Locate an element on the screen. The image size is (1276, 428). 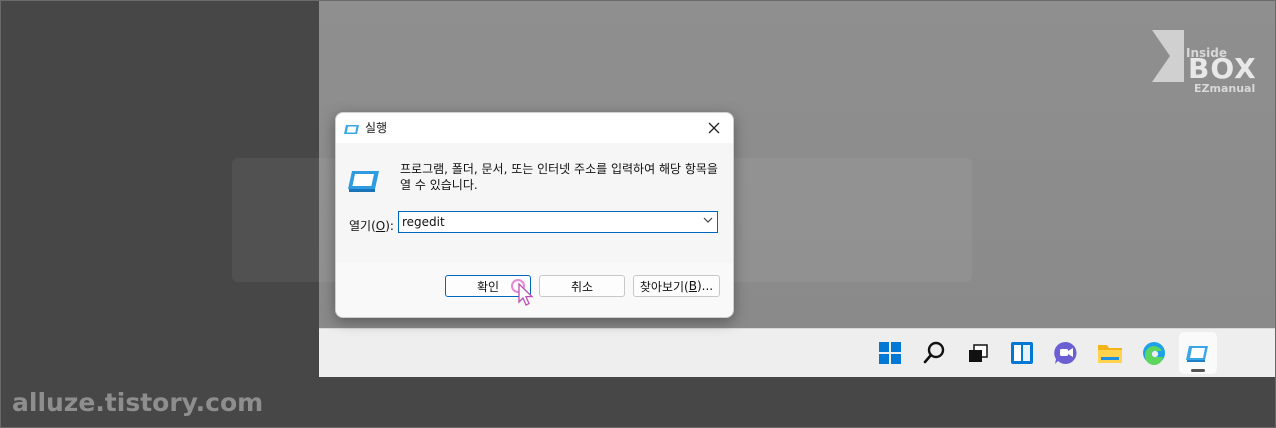
dialog-title-bar: 실행 is located at coordinates (534, 128).